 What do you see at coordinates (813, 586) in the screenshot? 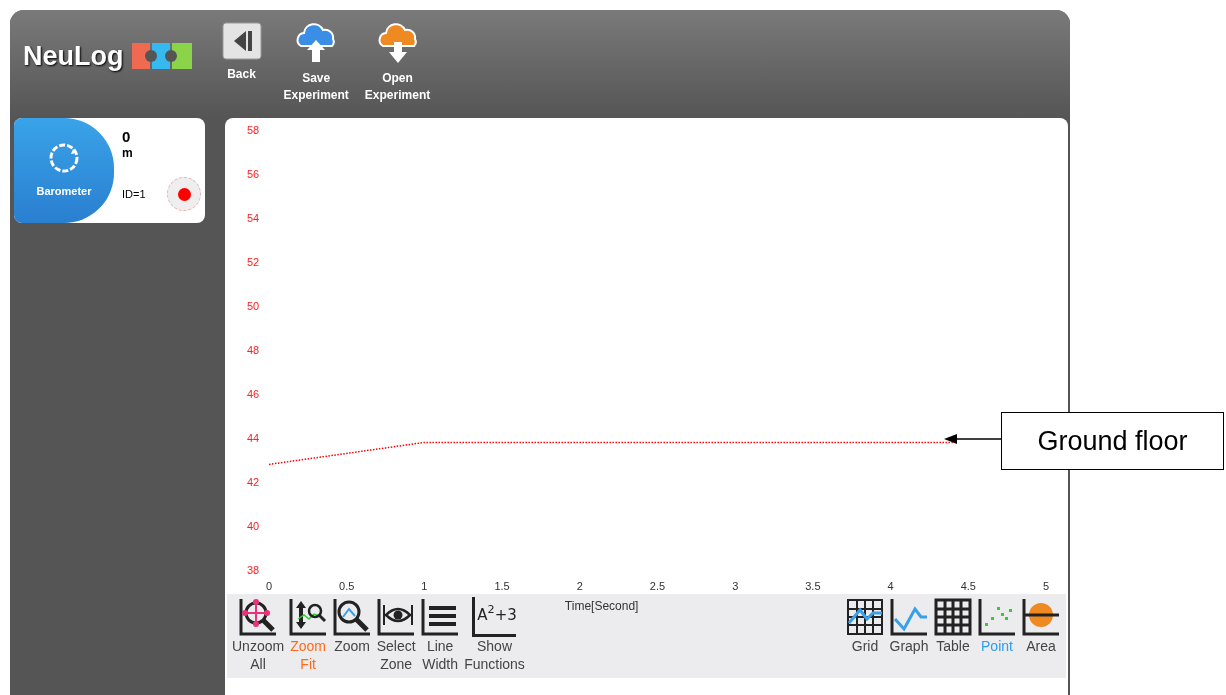
I see `x-tick-label: 3.5` at bounding box center [813, 586].